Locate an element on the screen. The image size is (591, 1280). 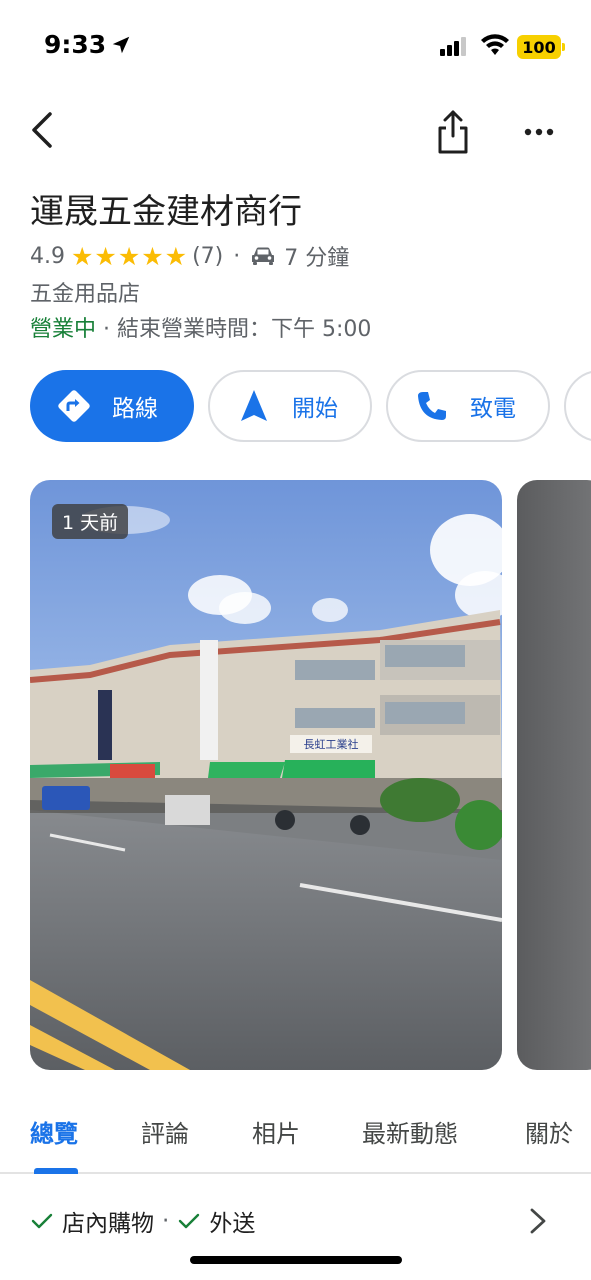
place-title: 運晟五金建材商行 is located at coordinates (166, 212).